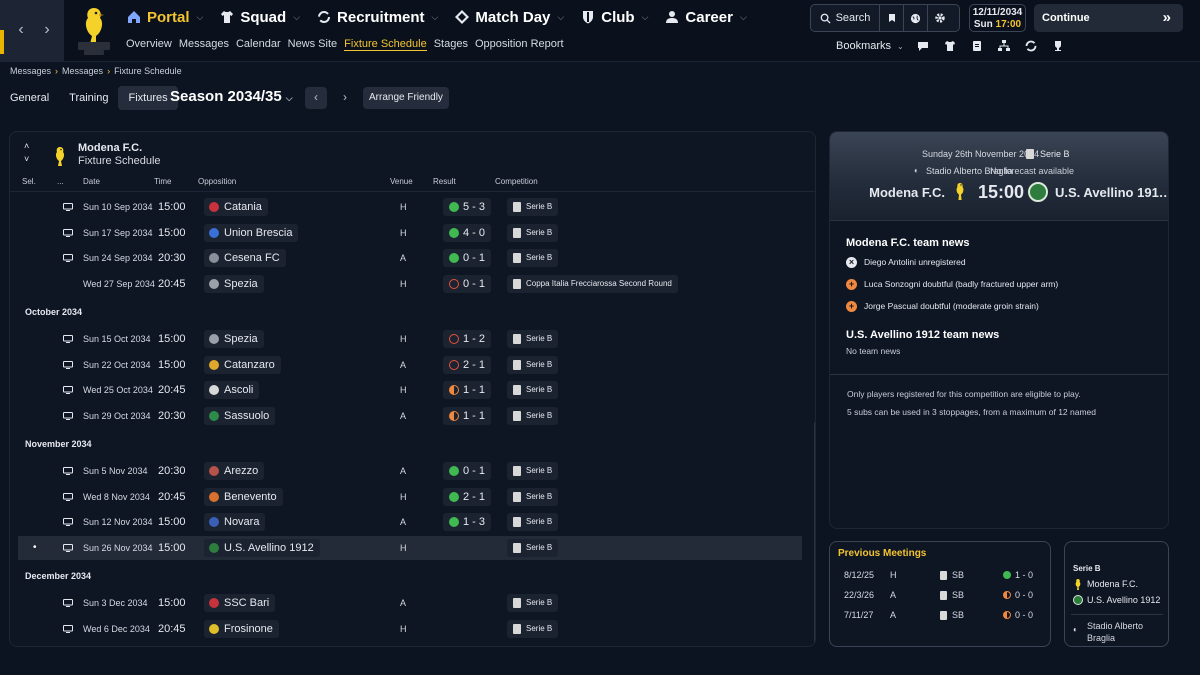  Describe the element at coordinates (1058, 46) in the screenshot. I see `trophy-icon` at that location.